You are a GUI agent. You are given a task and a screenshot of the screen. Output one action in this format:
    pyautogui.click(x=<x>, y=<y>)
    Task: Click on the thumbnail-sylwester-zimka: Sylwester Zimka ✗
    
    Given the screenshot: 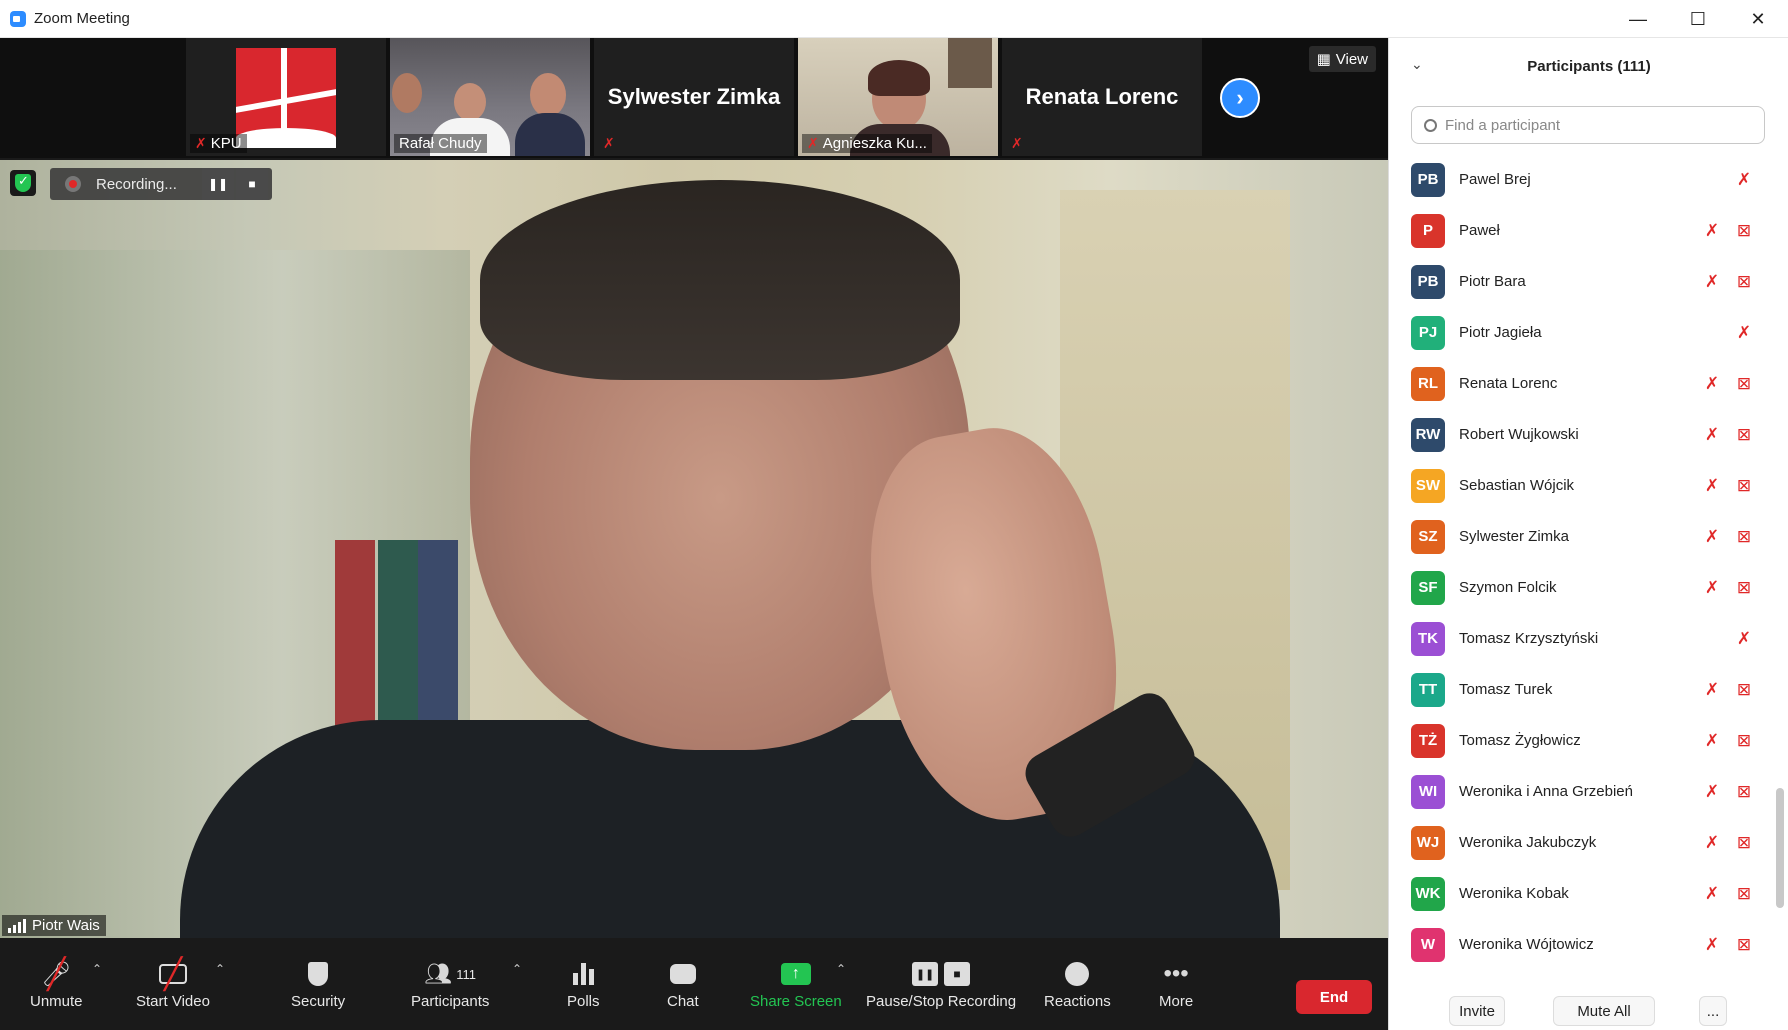 What is the action you would take?
    pyautogui.click(x=694, y=97)
    